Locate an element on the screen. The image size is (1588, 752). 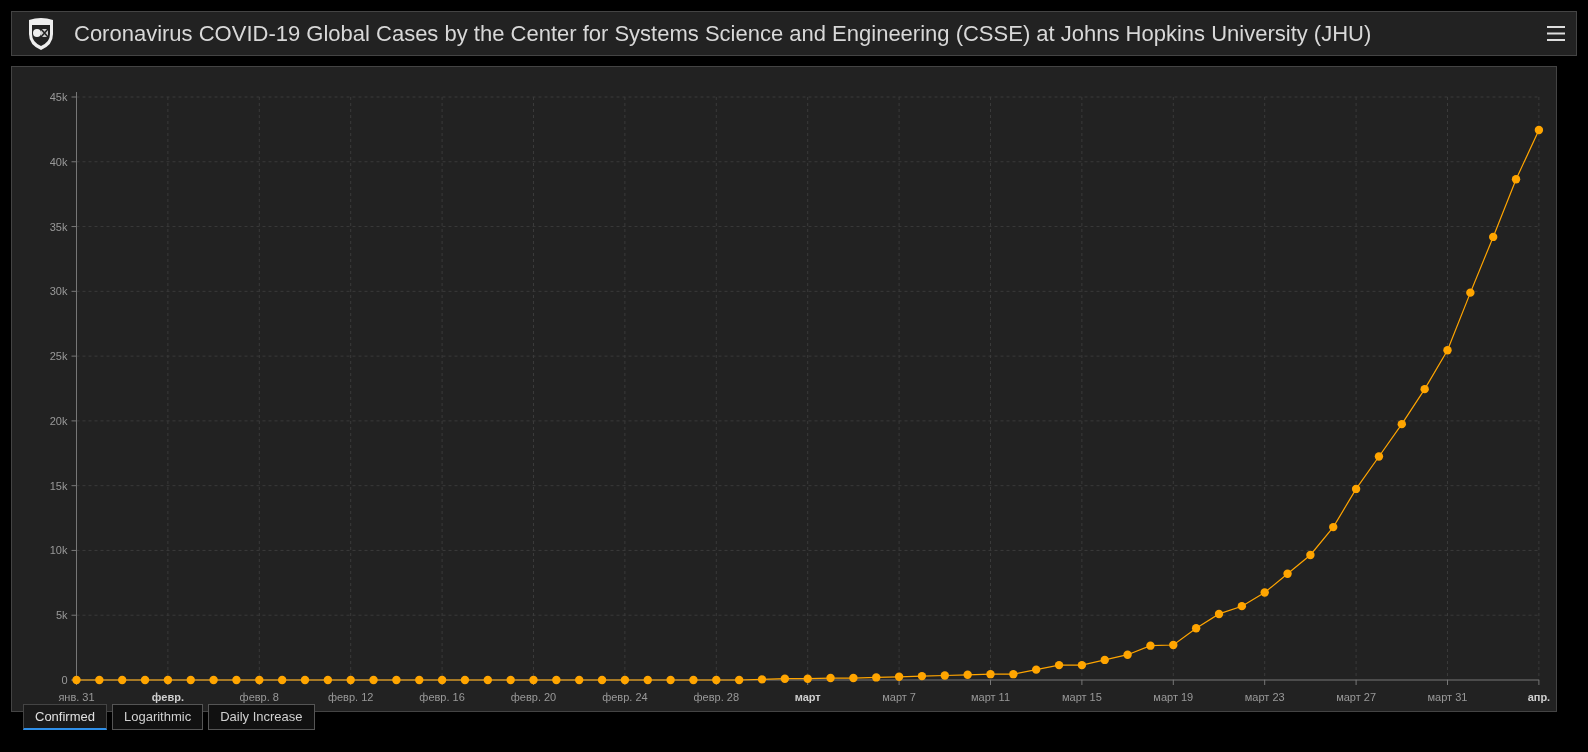
x-axis-label: март 23 is located at coordinates (1264, 697).